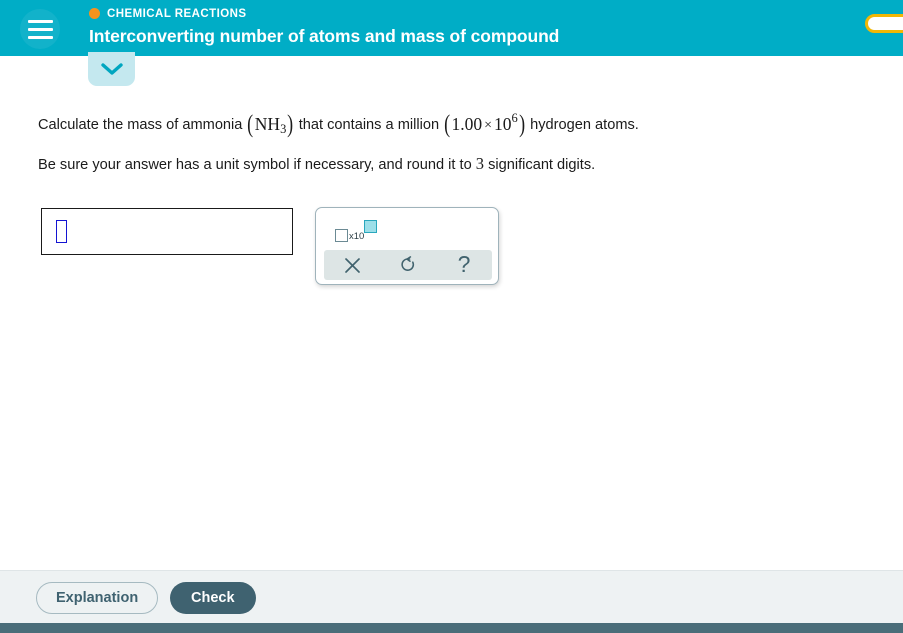 Image resolution: width=903 pixels, height=633 pixels. Describe the element at coordinates (502, 124) in the screenshot. I see `value-base: 10` at that location.